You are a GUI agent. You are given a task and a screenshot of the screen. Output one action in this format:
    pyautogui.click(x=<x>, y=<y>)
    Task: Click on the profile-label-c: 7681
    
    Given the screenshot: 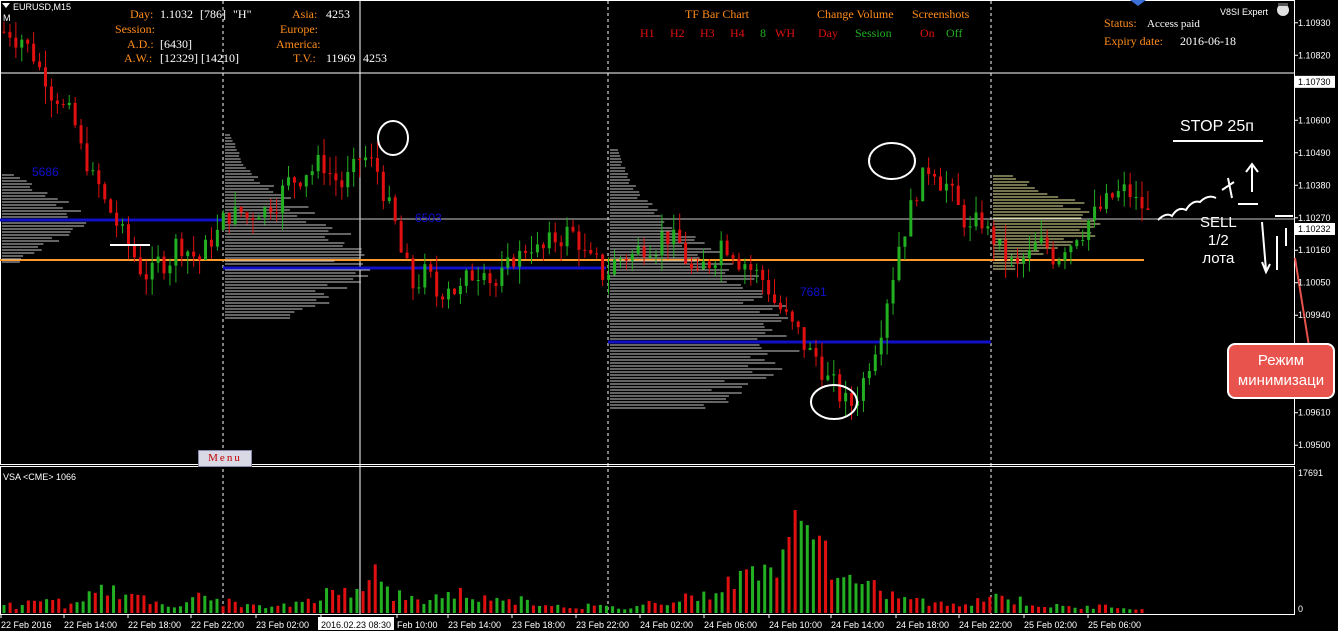 What is the action you would take?
    pyautogui.click(x=813, y=292)
    